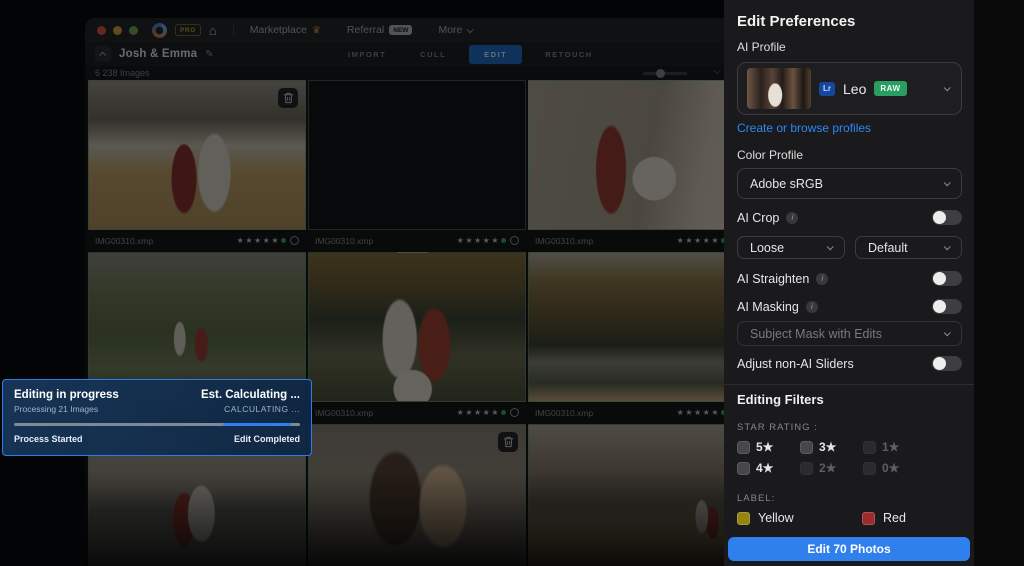 The height and width of the screenshot is (566, 1024). I want to click on star-rating-filters: 5★ 3★ 1★ 4★ 2★ 0★, so click(818, 457).